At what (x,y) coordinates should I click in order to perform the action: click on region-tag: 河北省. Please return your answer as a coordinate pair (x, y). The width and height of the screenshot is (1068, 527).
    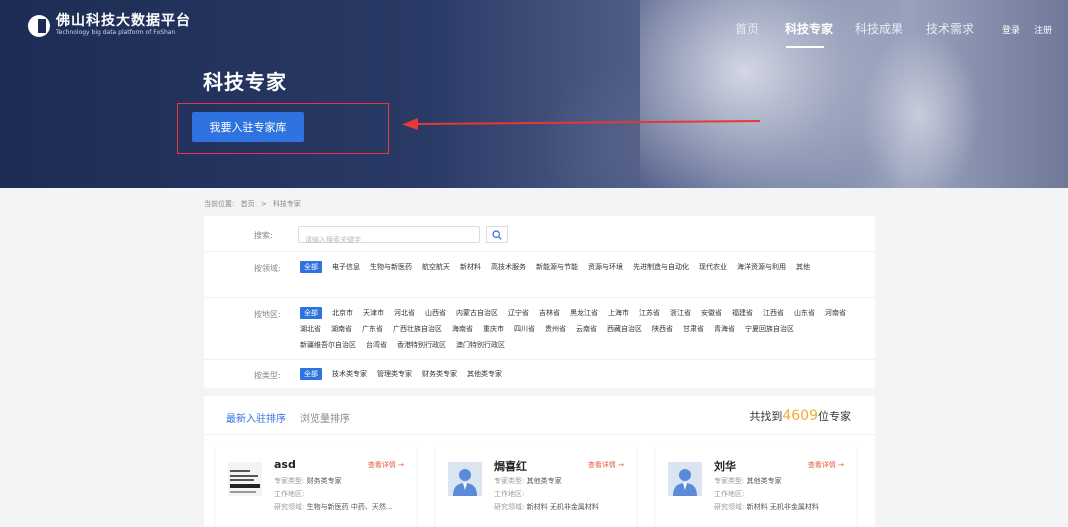
    Looking at the image, I should click on (404, 313).